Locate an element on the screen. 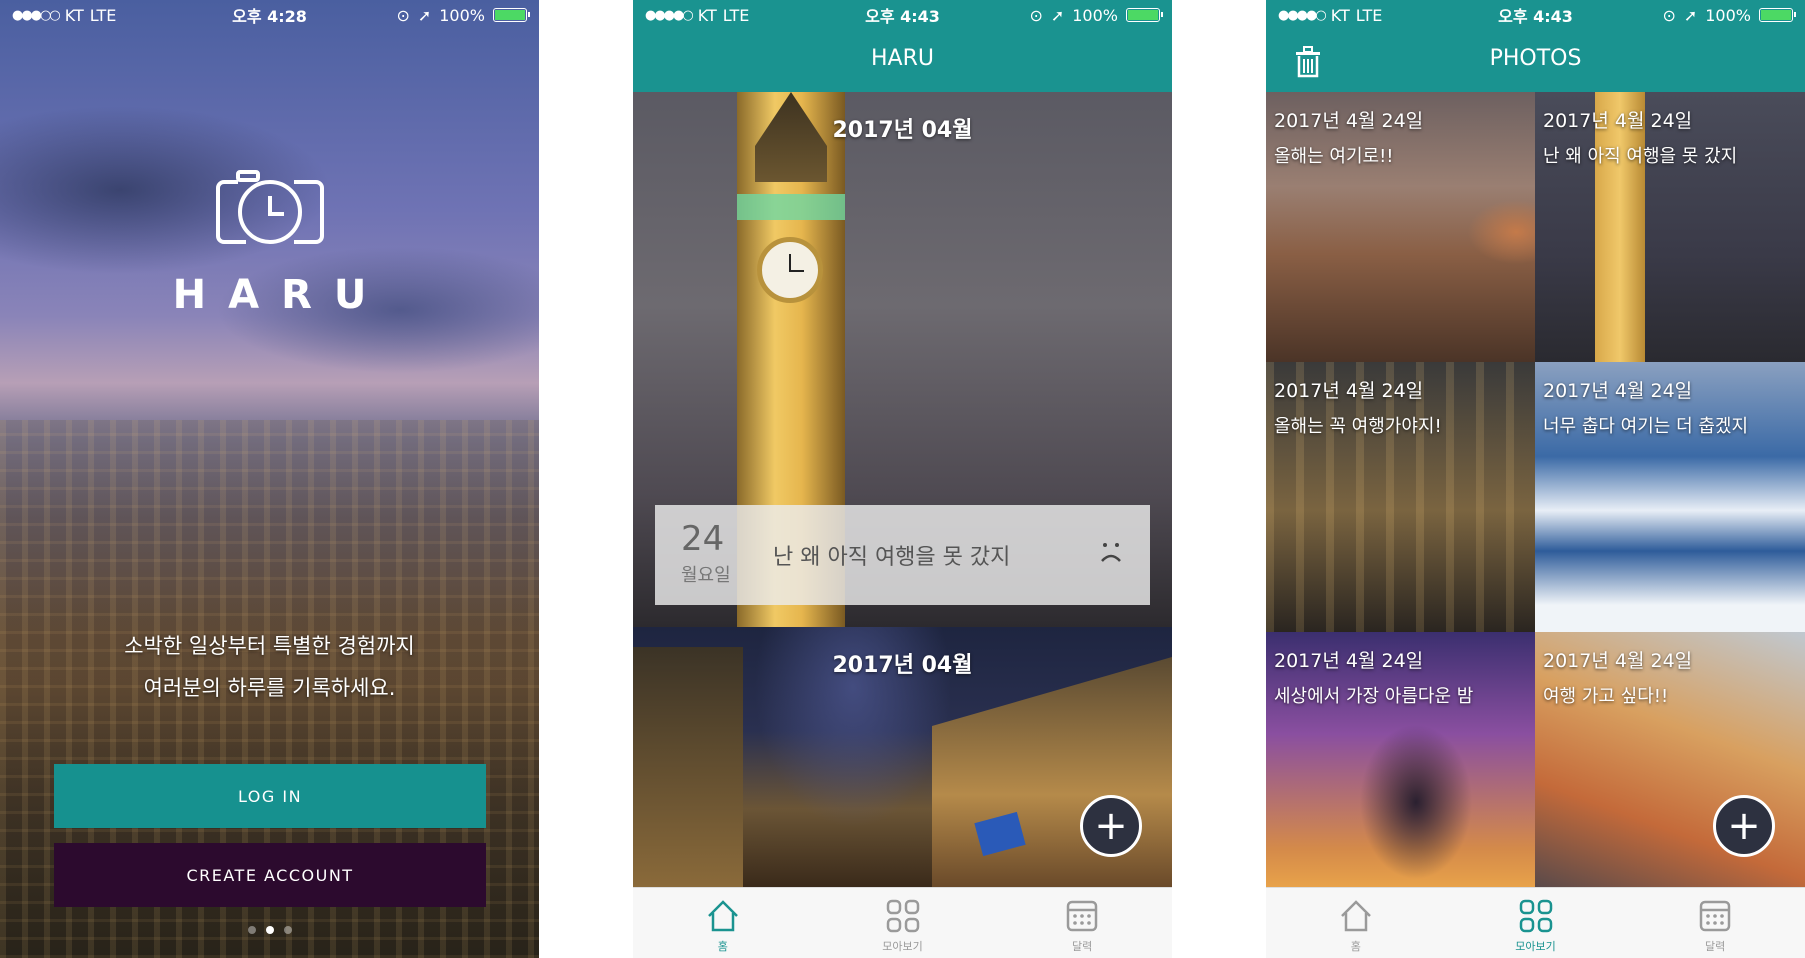 The width and height of the screenshot is (1805, 958). page-indicator is located at coordinates (269, 930).